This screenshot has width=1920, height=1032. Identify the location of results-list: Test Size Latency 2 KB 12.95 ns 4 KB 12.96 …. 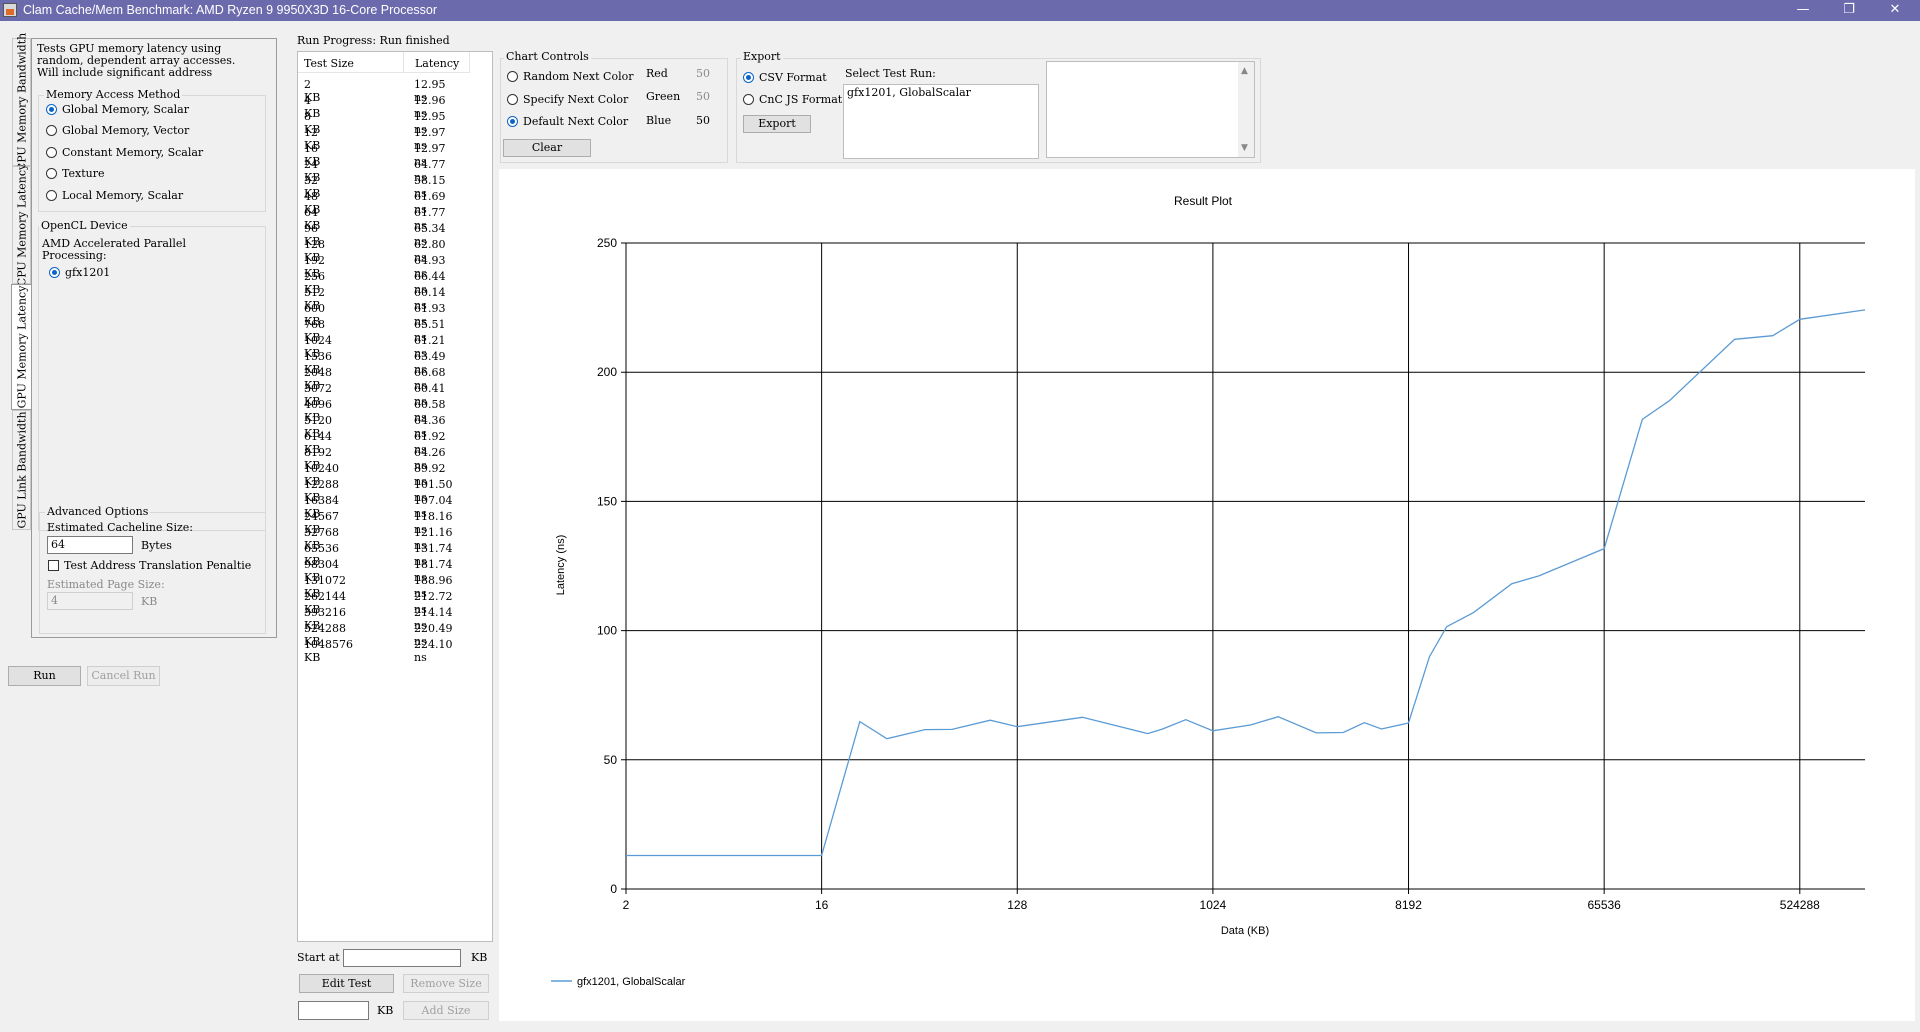
(395, 496).